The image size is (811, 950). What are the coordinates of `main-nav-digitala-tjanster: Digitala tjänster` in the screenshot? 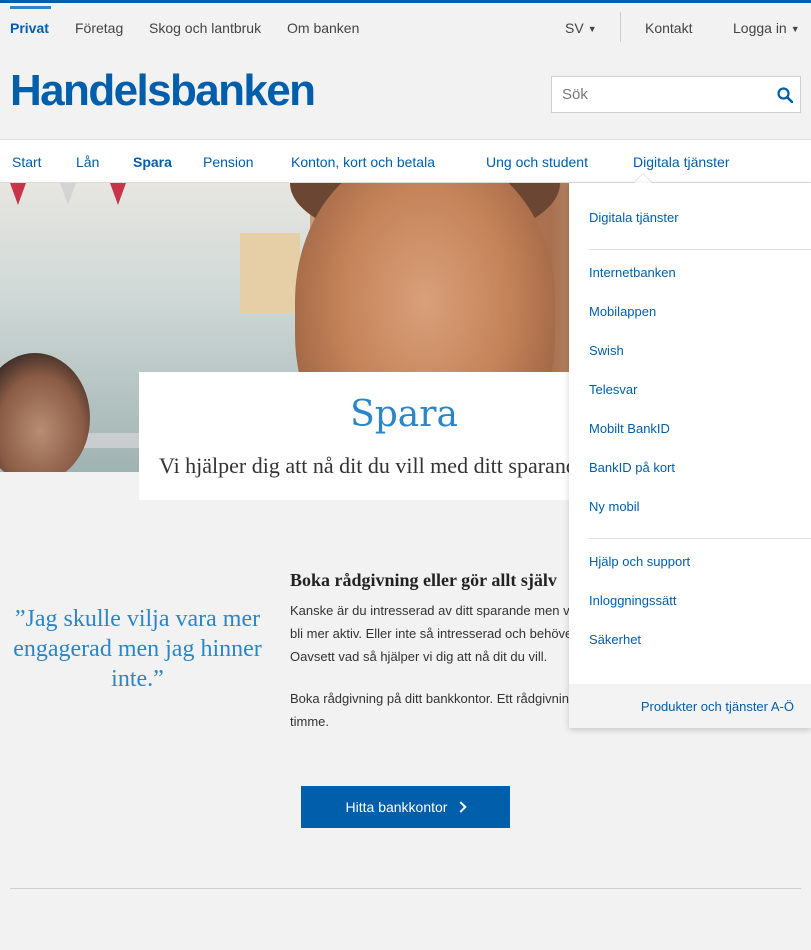 It's located at (681, 162).